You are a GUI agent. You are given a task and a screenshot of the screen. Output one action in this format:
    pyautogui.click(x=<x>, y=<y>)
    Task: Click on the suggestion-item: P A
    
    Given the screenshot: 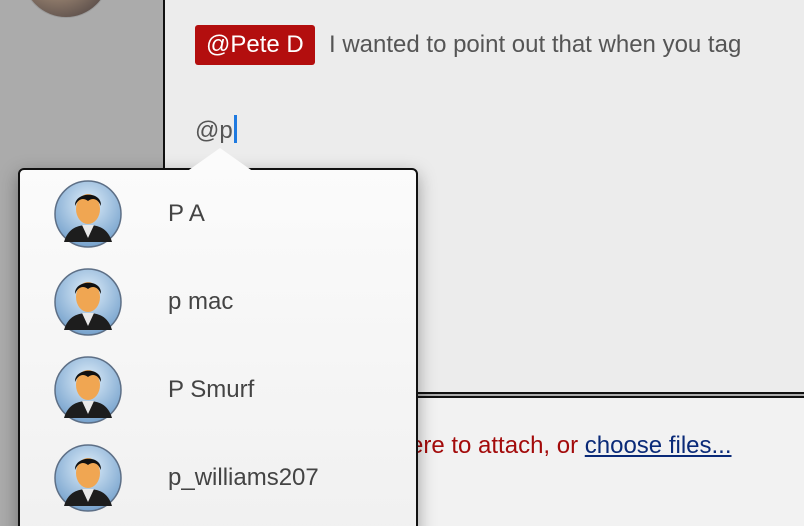 What is the action you would take?
    pyautogui.click(x=228, y=214)
    